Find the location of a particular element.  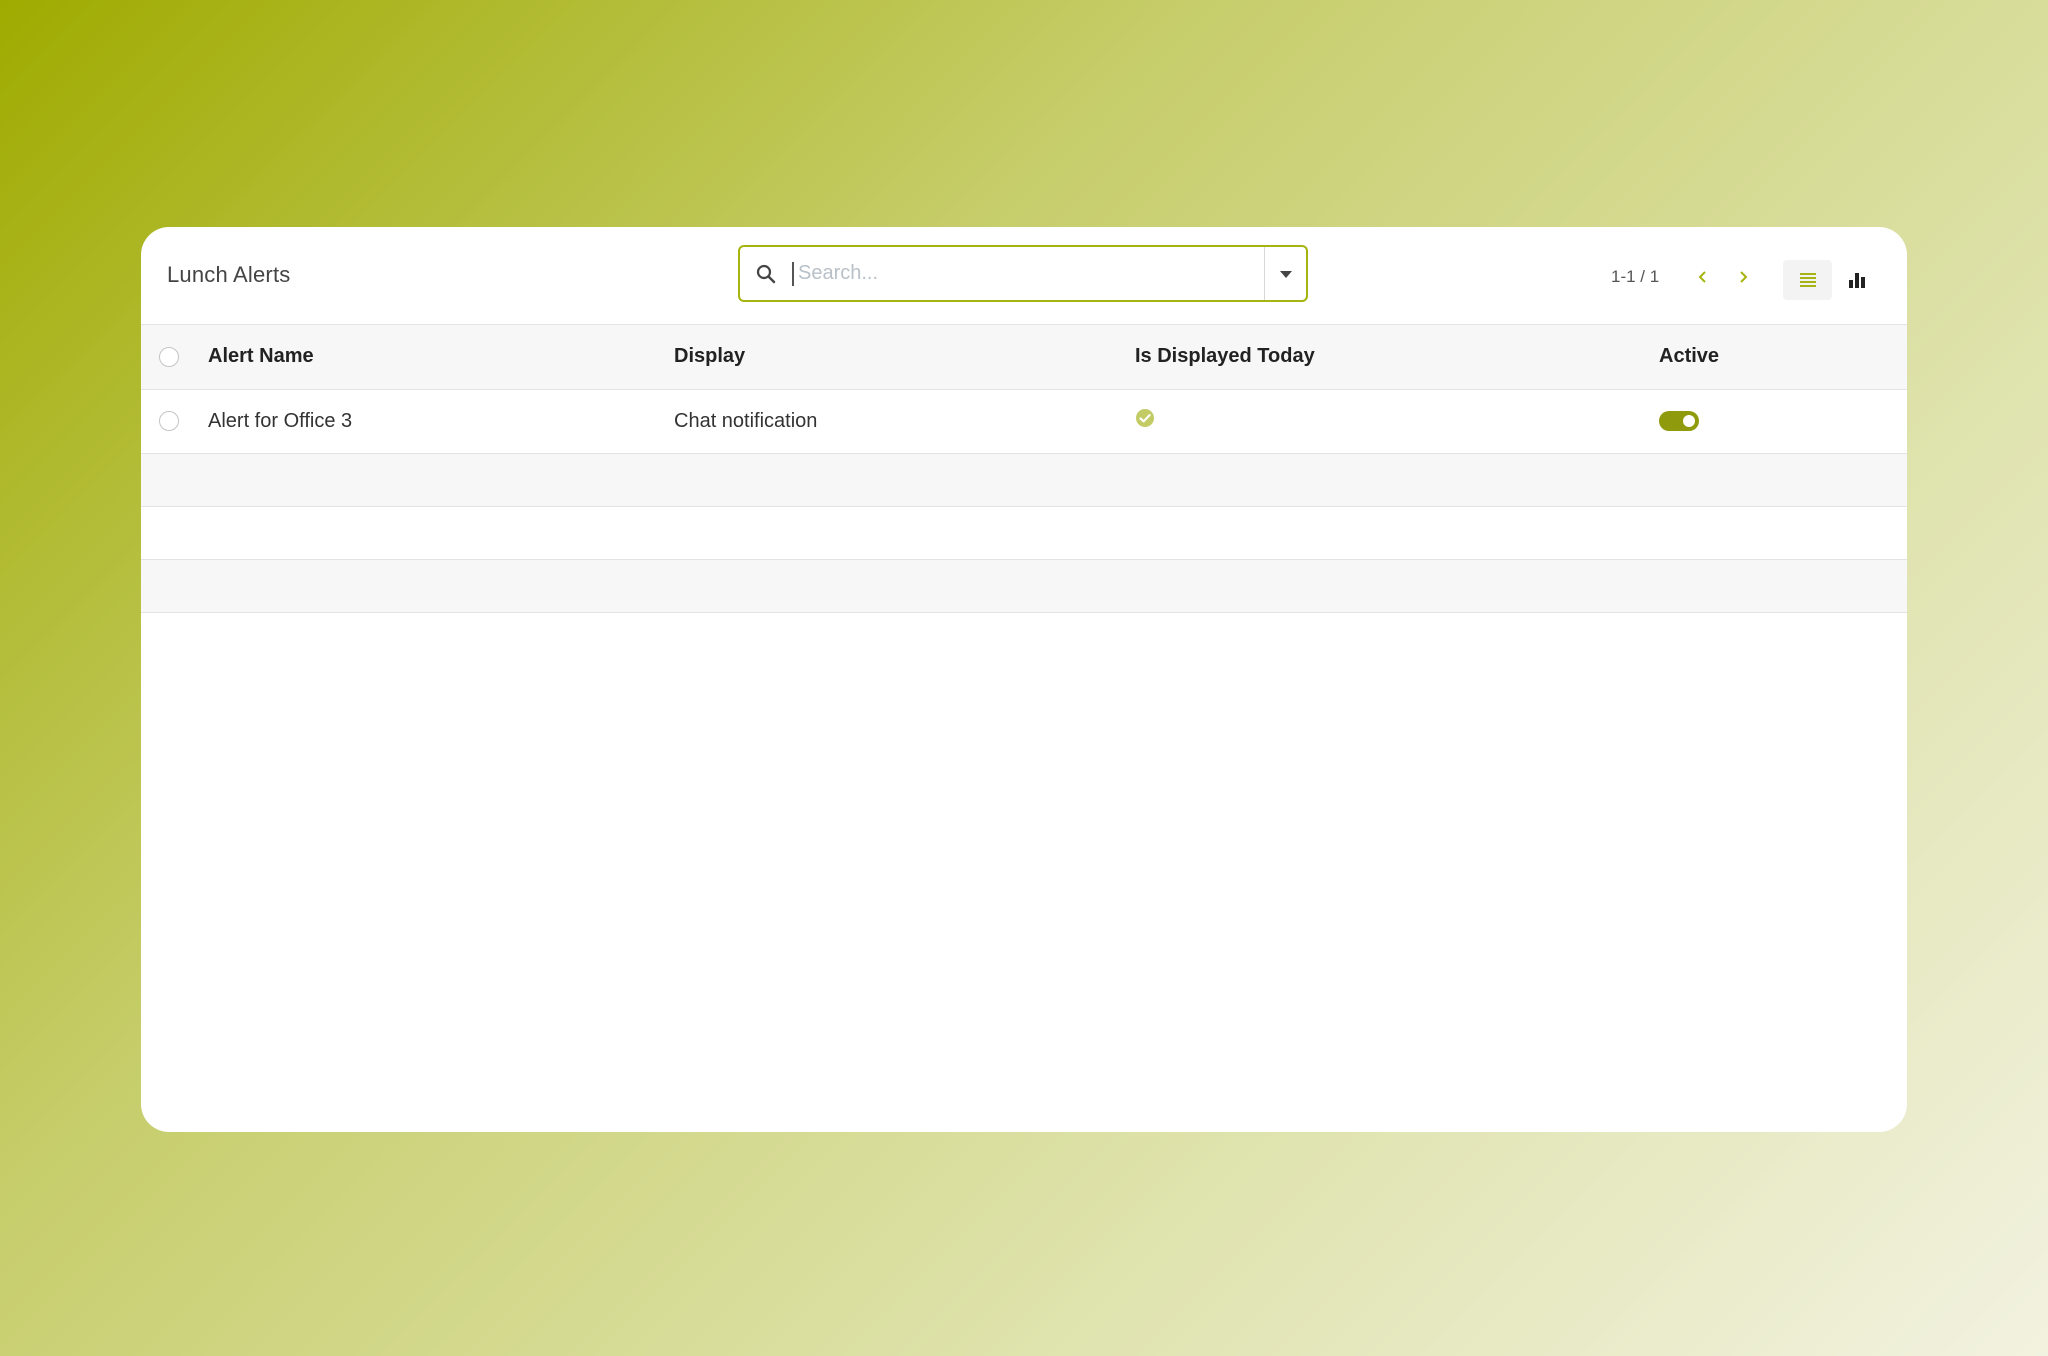

column-header-display: Display is located at coordinates (904, 357).